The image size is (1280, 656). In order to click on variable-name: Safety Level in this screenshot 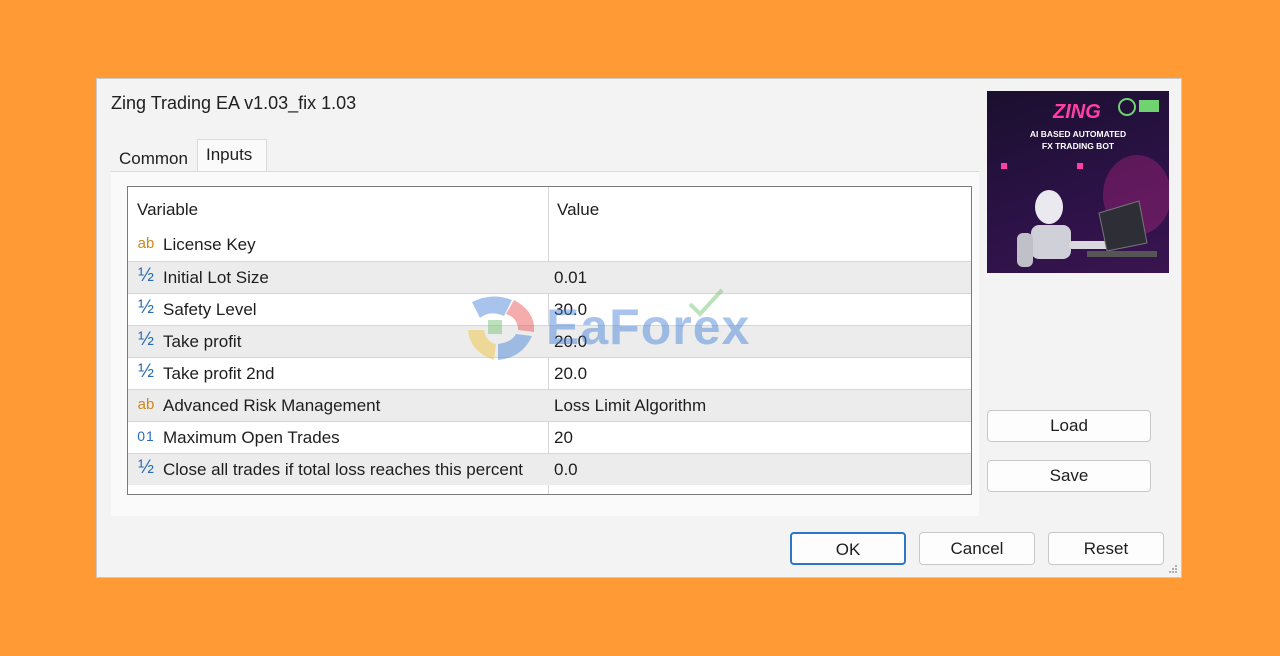, I will do `click(210, 309)`.